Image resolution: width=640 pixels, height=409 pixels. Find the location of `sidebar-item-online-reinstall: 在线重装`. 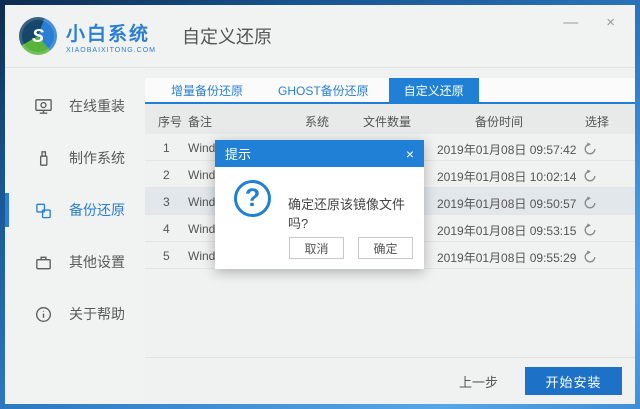

sidebar-item-online-reinstall: 在线重装 is located at coordinates (75, 106).